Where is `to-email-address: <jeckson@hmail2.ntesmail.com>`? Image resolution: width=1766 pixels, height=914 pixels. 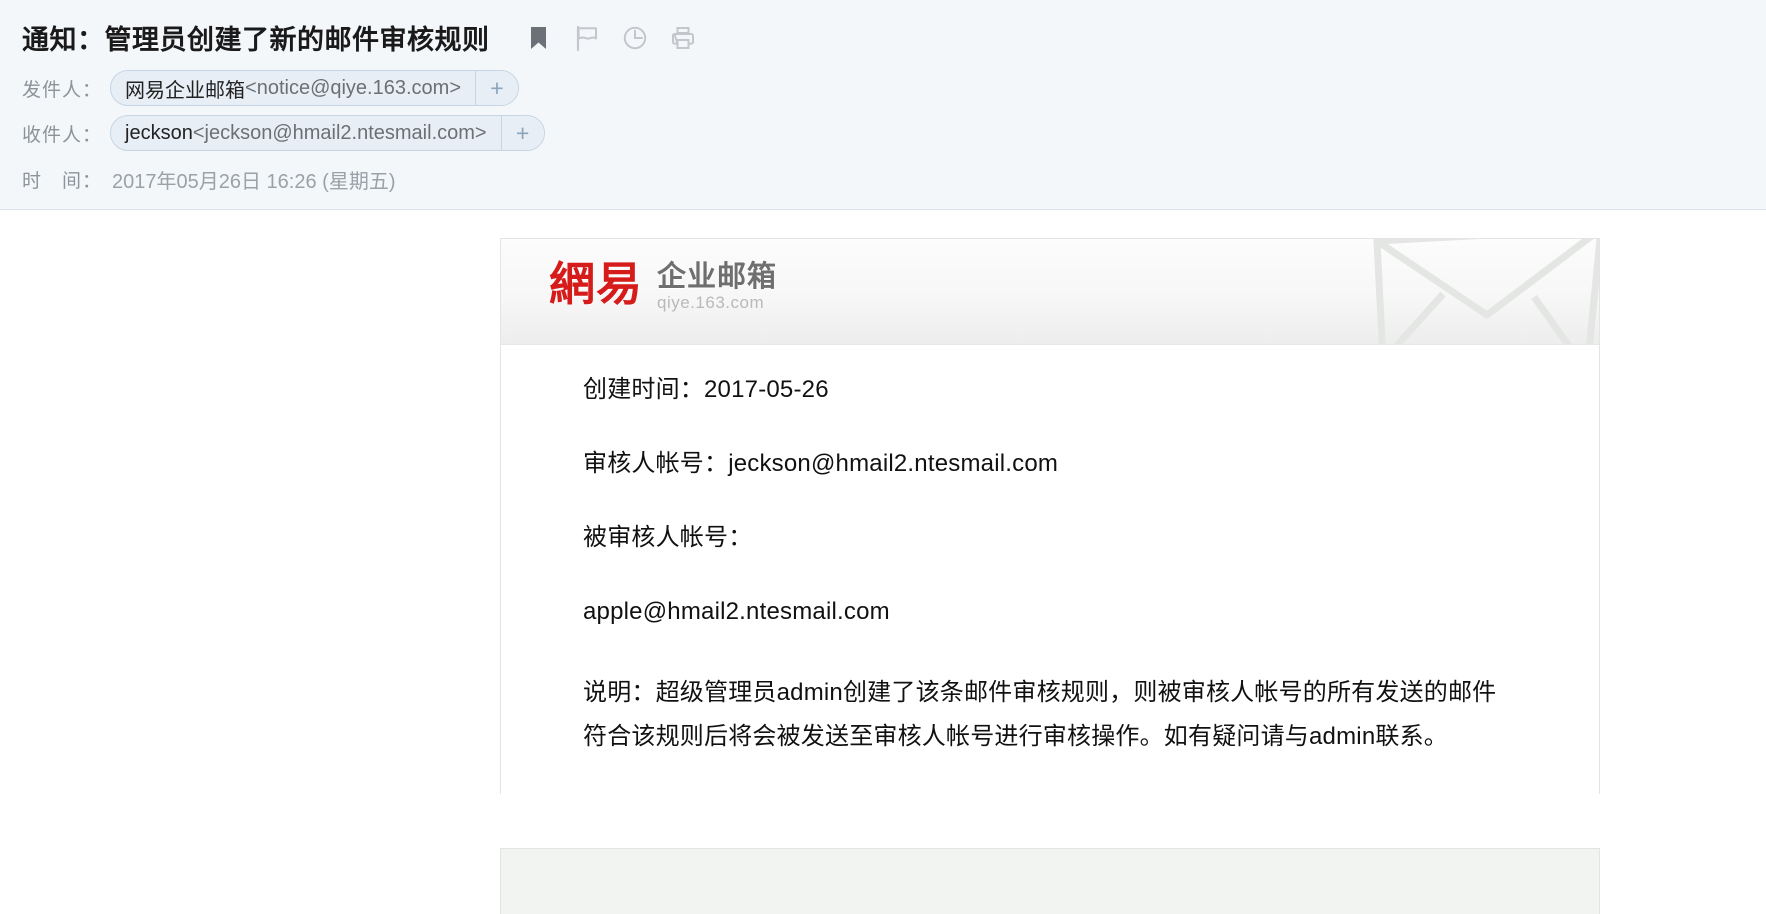 to-email-address: <jeckson@hmail2.ntesmail.com> is located at coordinates (339, 132).